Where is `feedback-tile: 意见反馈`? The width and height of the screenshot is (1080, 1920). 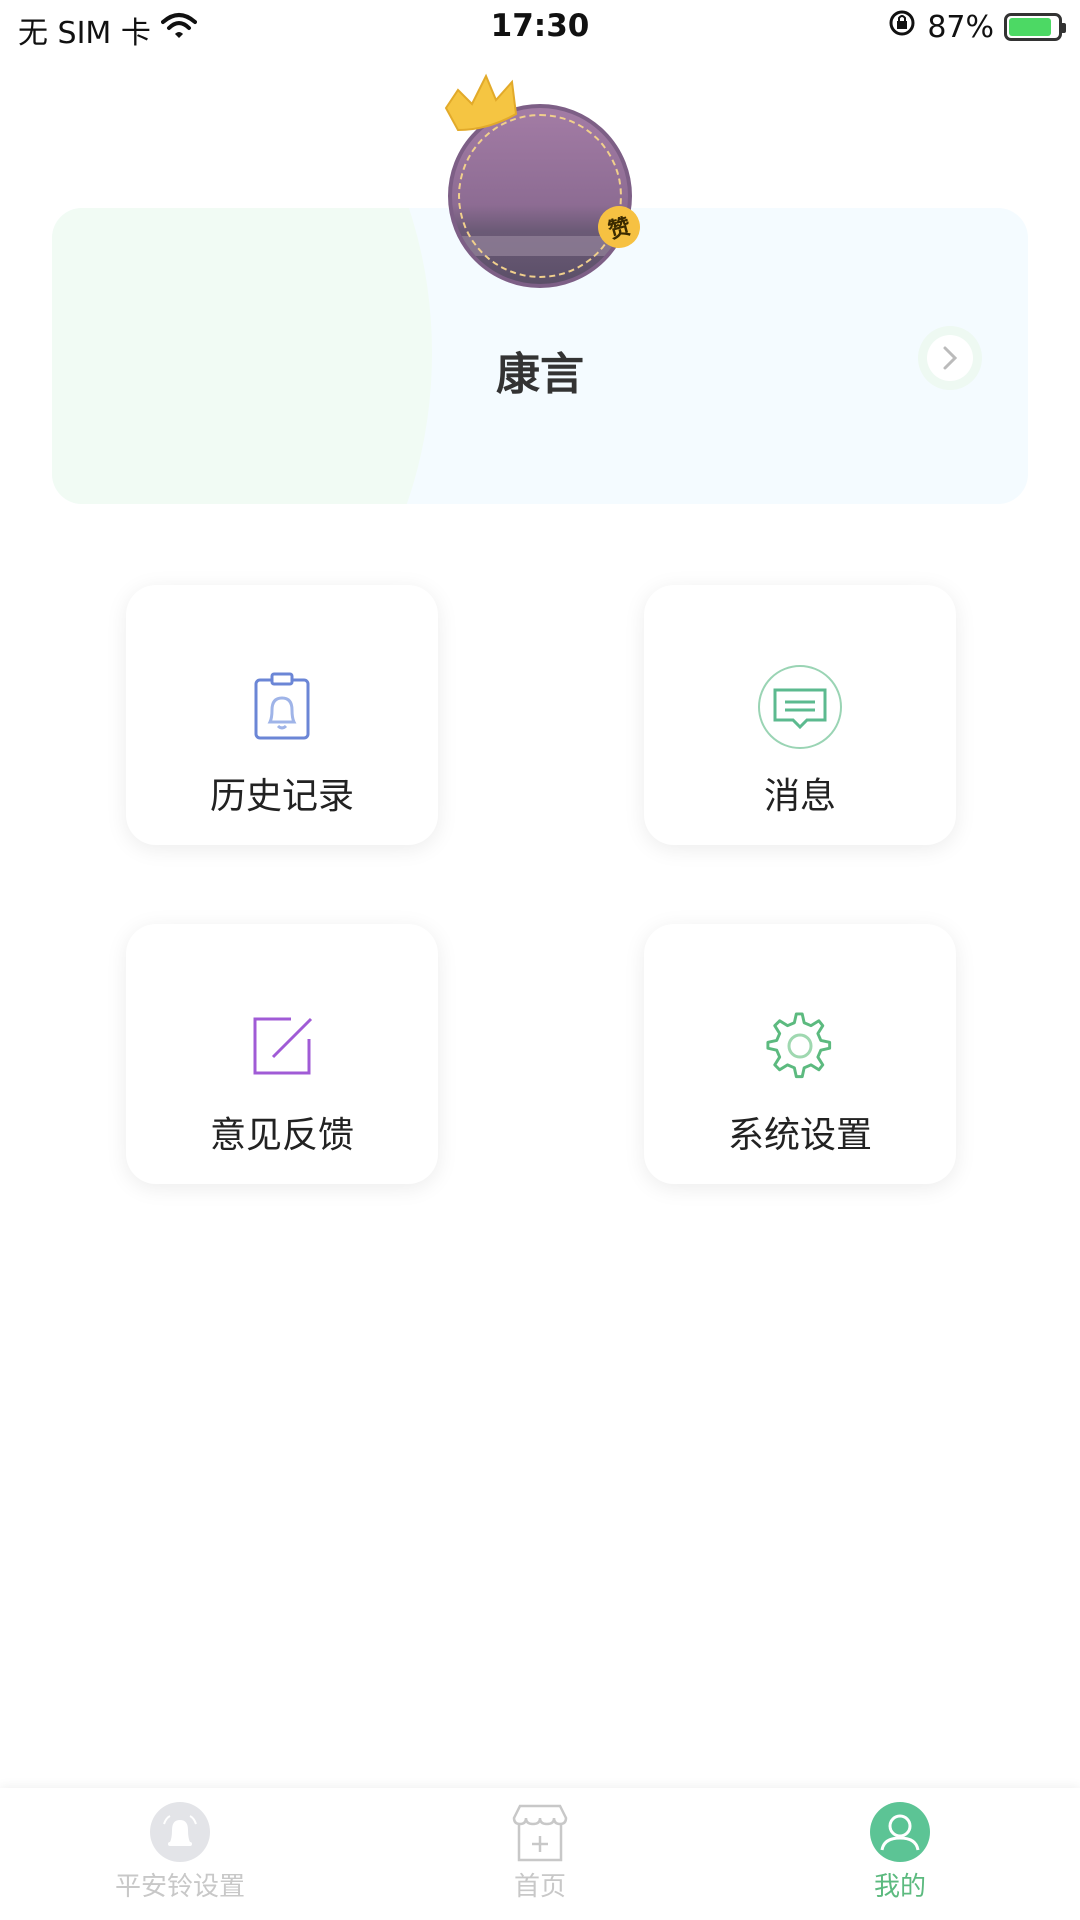 feedback-tile: 意见反馈 is located at coordinates (282, 1054).